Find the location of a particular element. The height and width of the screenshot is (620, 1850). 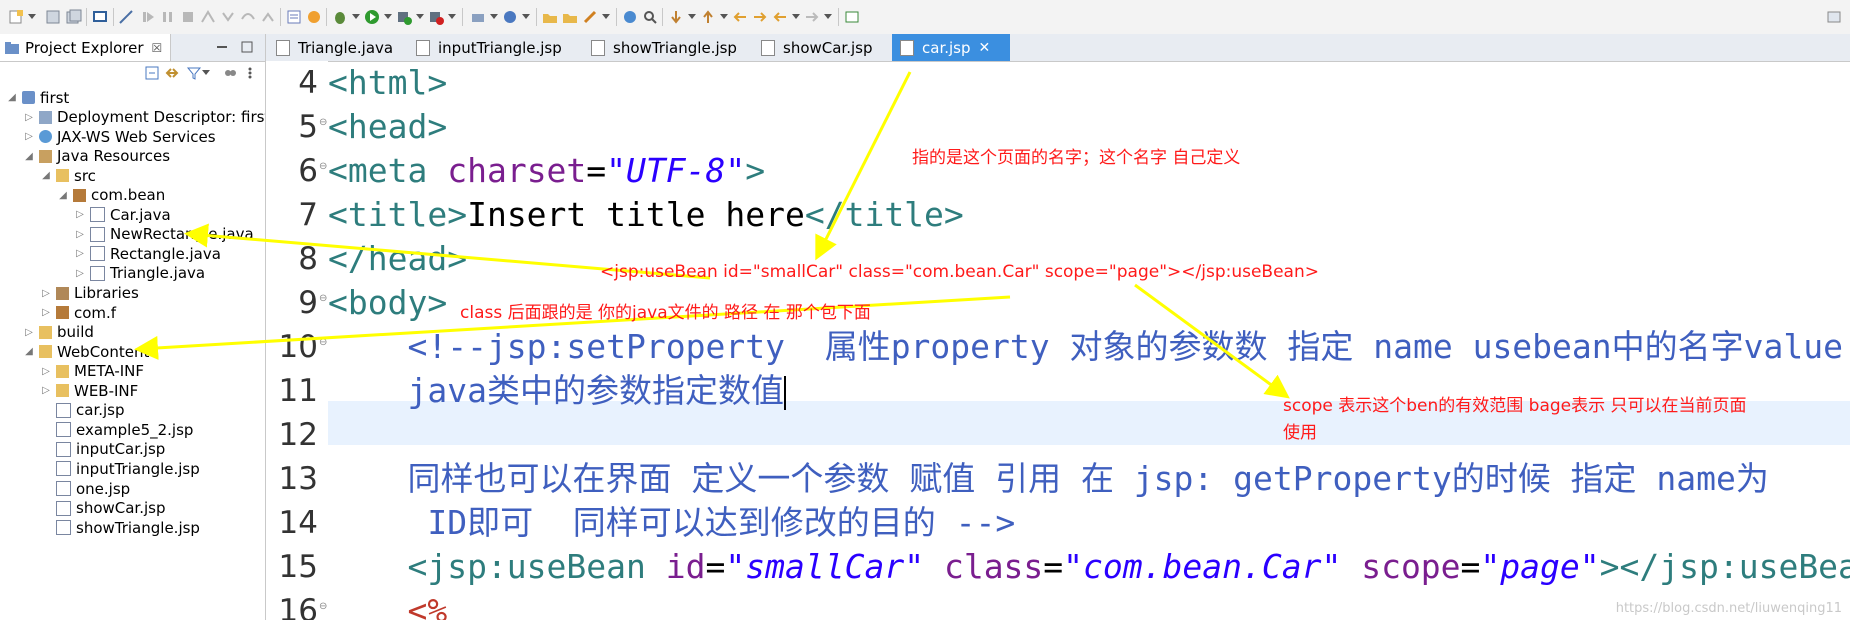

annotation-class-note: class 后面跟的是 你的java文件的 路径 在 那个包下面 is located at coordinates (665, 313).